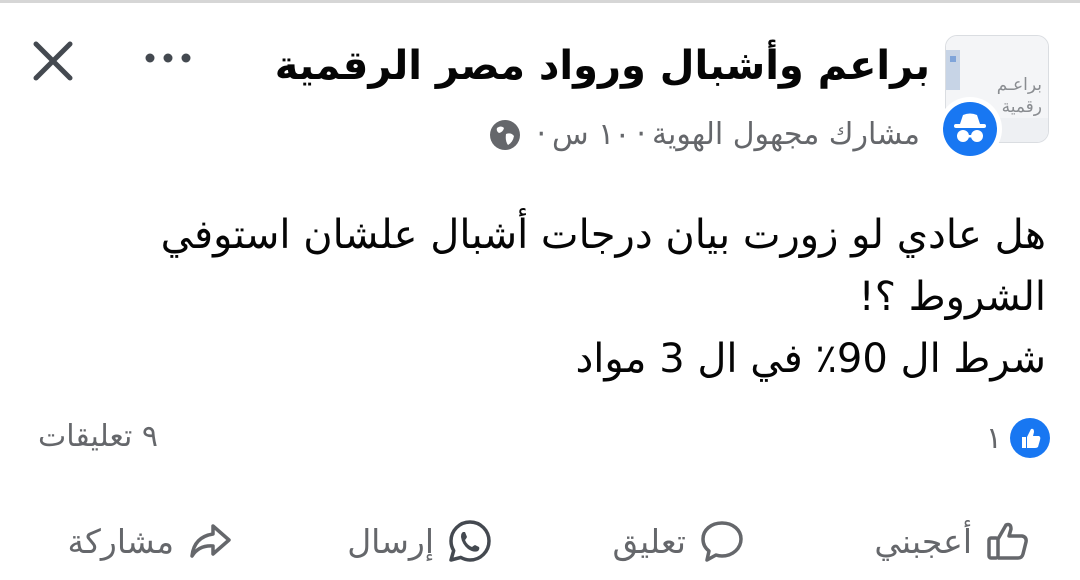  What do you see at coordinates (952, 297) in the screenshot?
I see `post-line: الشروط ؟!` at bounding box center [952, 297].